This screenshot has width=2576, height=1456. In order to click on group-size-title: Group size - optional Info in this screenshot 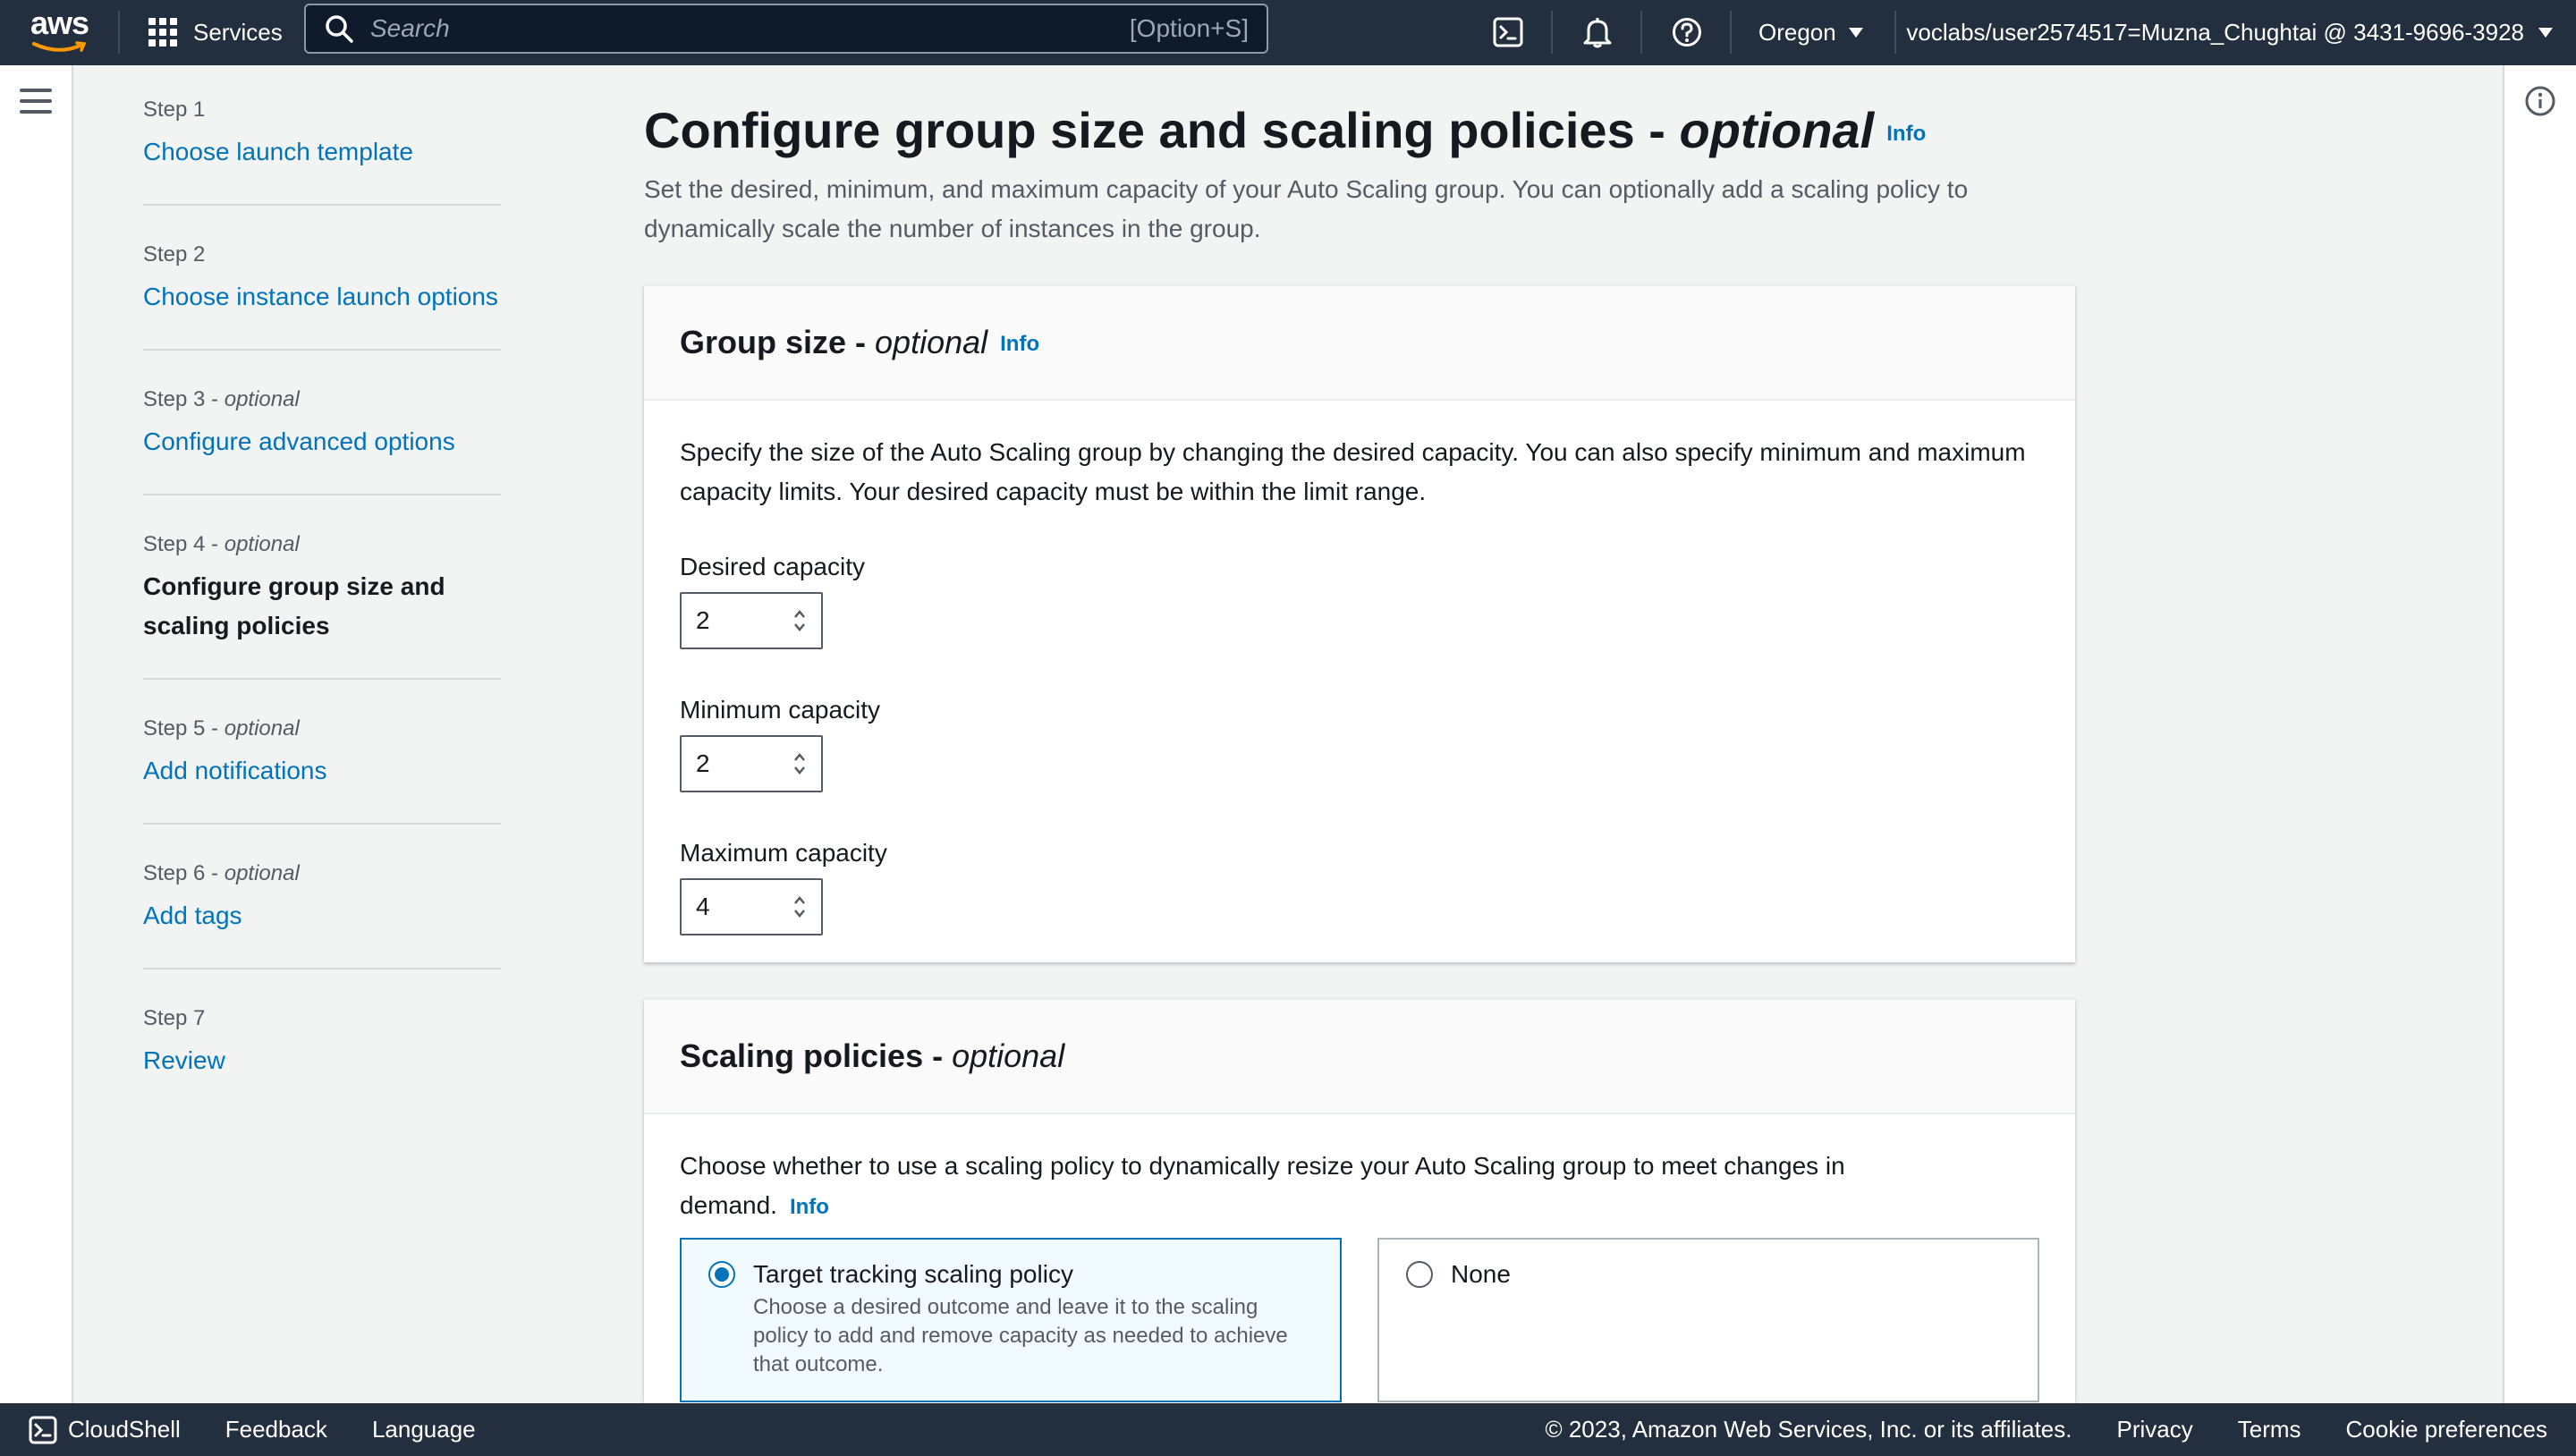, I will do `click(860, 342)`.